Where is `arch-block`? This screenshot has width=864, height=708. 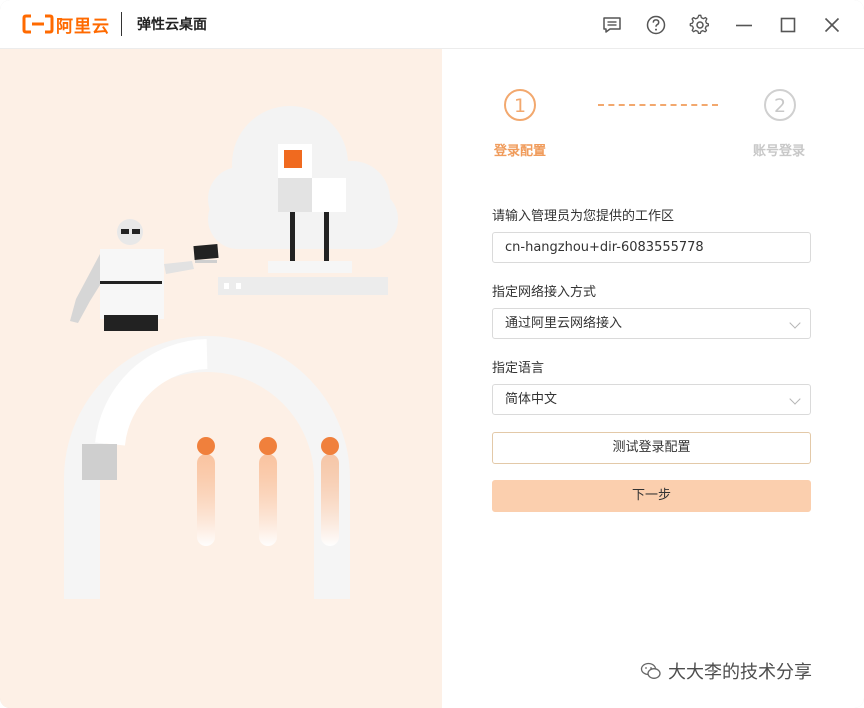
arch-block is located at coordinates (99, 462).